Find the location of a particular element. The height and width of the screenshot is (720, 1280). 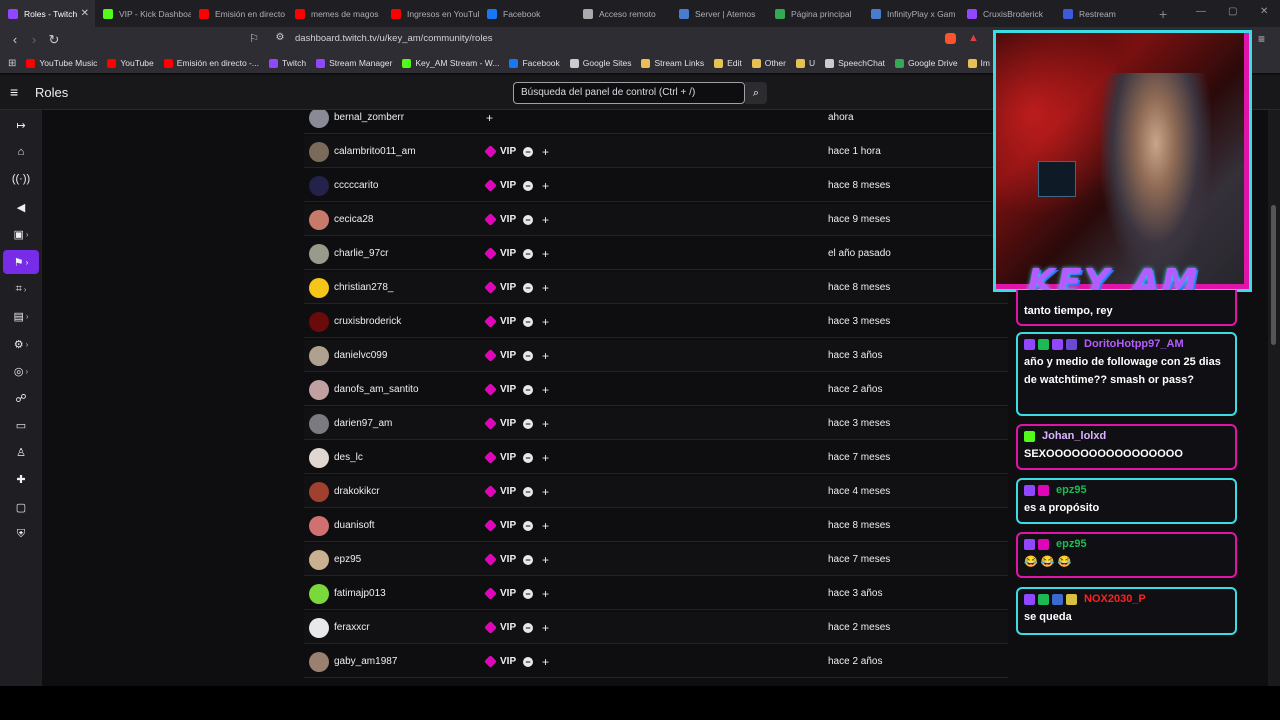

username: epz95 is located at coordinates (347, 559).